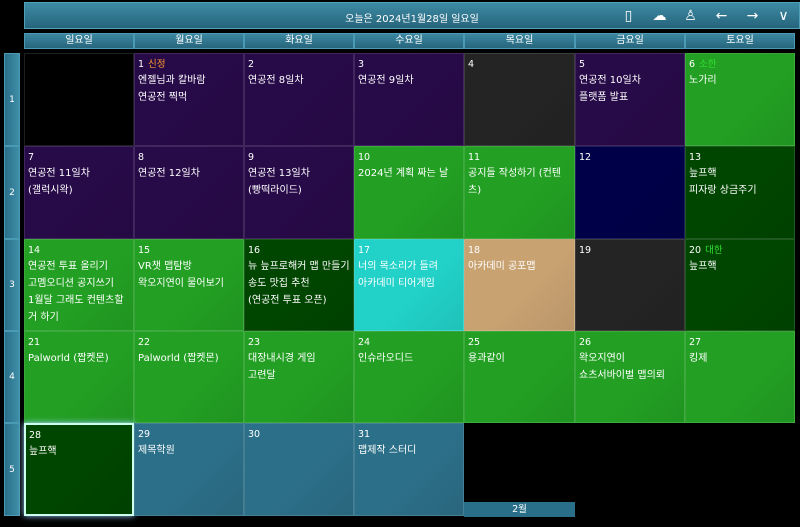 The height and width of the screenshot is (527, 800). Describe the element at coordinates (519, 358) in the screenshot. I see `event-item: 용과같이` at that location.